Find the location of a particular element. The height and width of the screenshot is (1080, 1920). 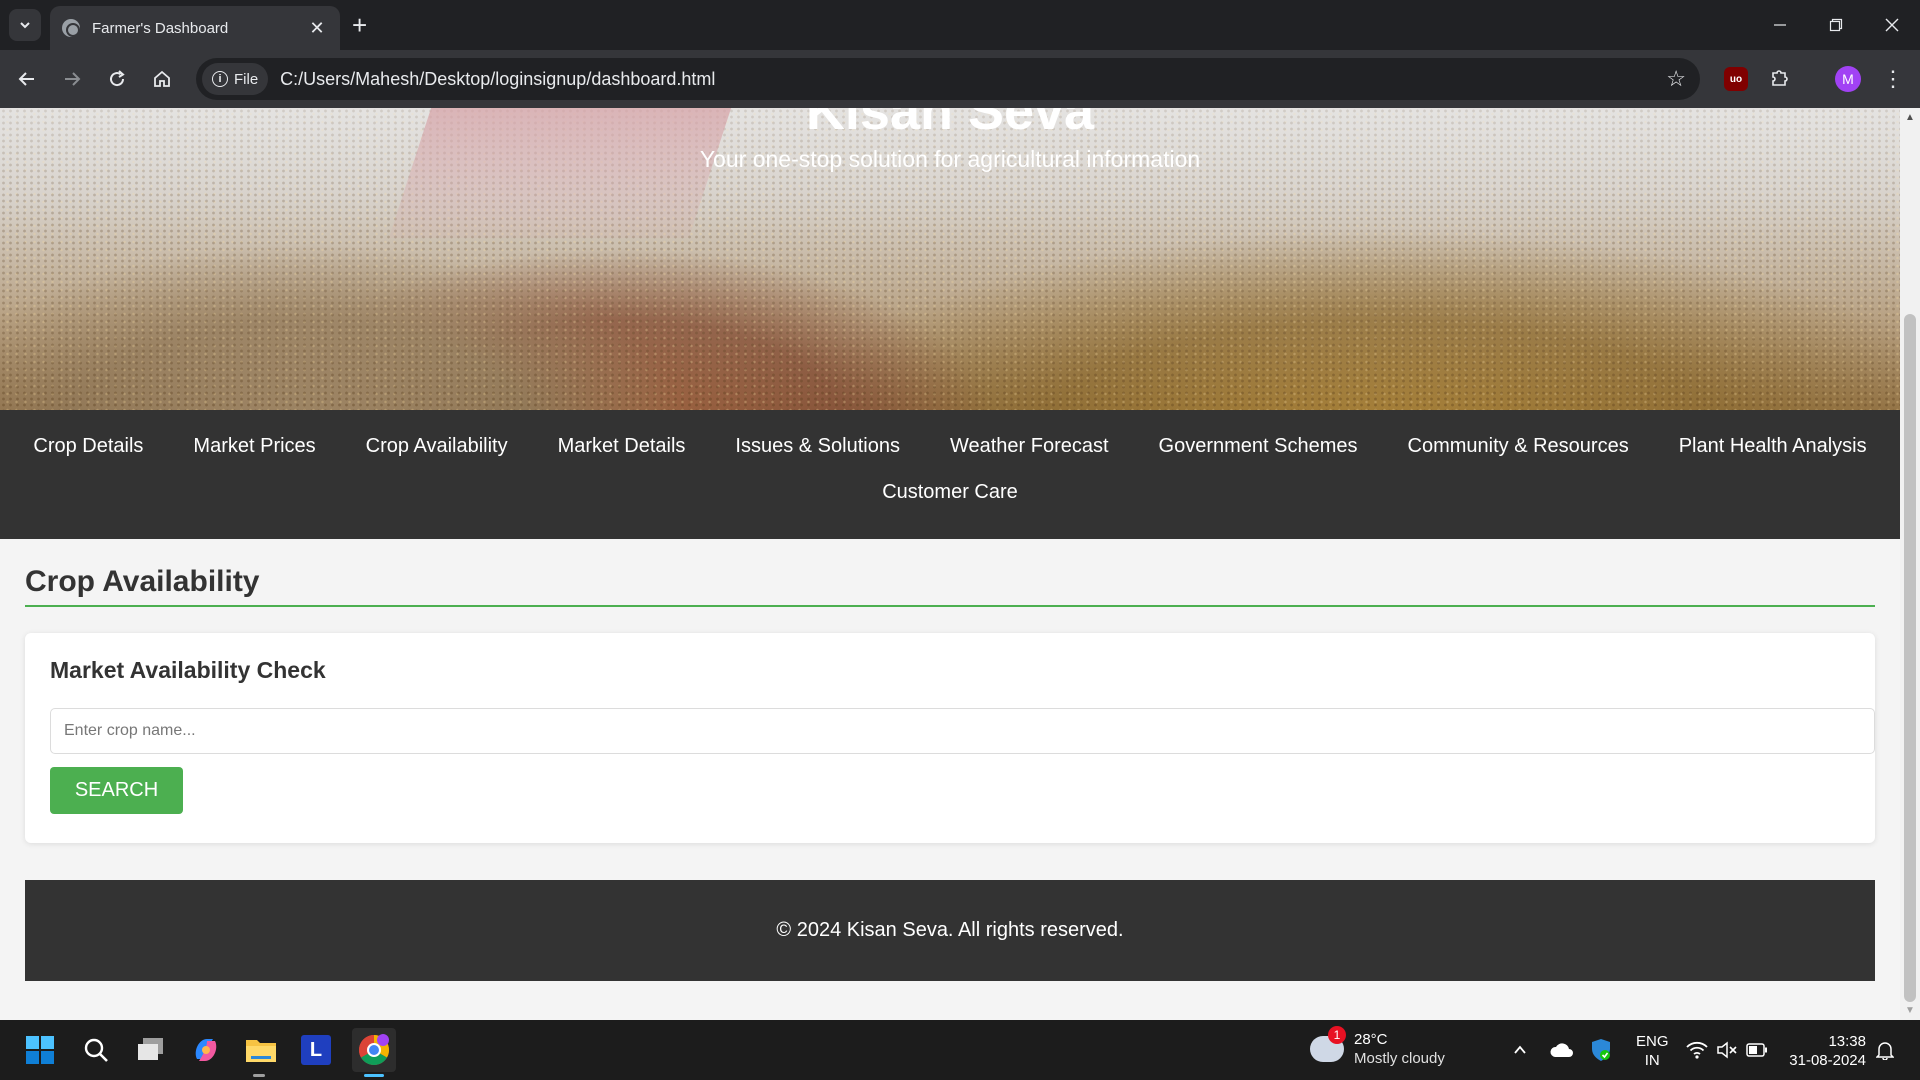

nav-link-issues-solutions: Issues & Solutions is located at coordinates (817, 446).